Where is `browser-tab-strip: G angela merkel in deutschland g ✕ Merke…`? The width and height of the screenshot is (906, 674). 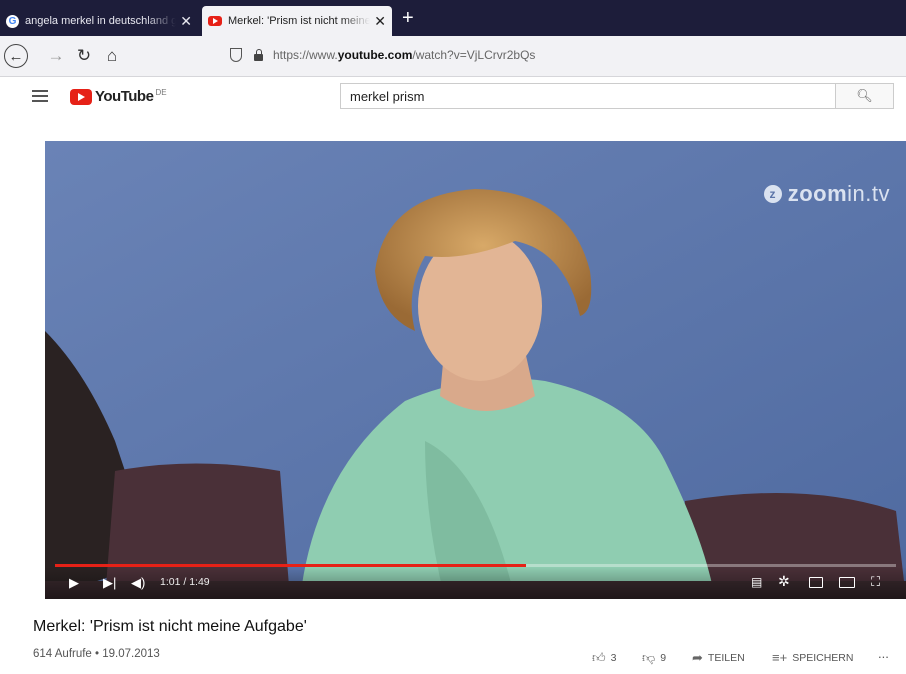 browser-tab-strip: G angela merkel in deutschland g ✕ Merke… is located at coordinates (453, 18).